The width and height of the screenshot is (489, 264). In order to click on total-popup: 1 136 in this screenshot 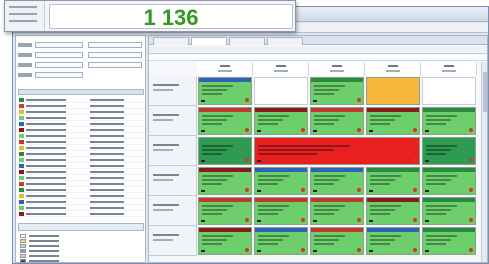, I will do `click(150, 16)`.